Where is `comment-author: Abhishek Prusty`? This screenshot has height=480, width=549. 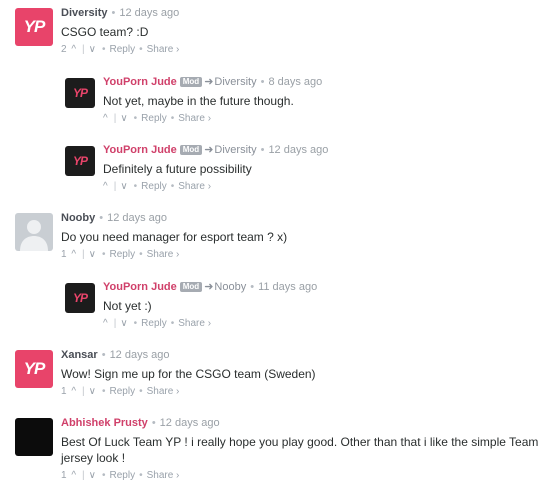 comment-author: Abhishek Prusty is located at coordinates (104, 423).